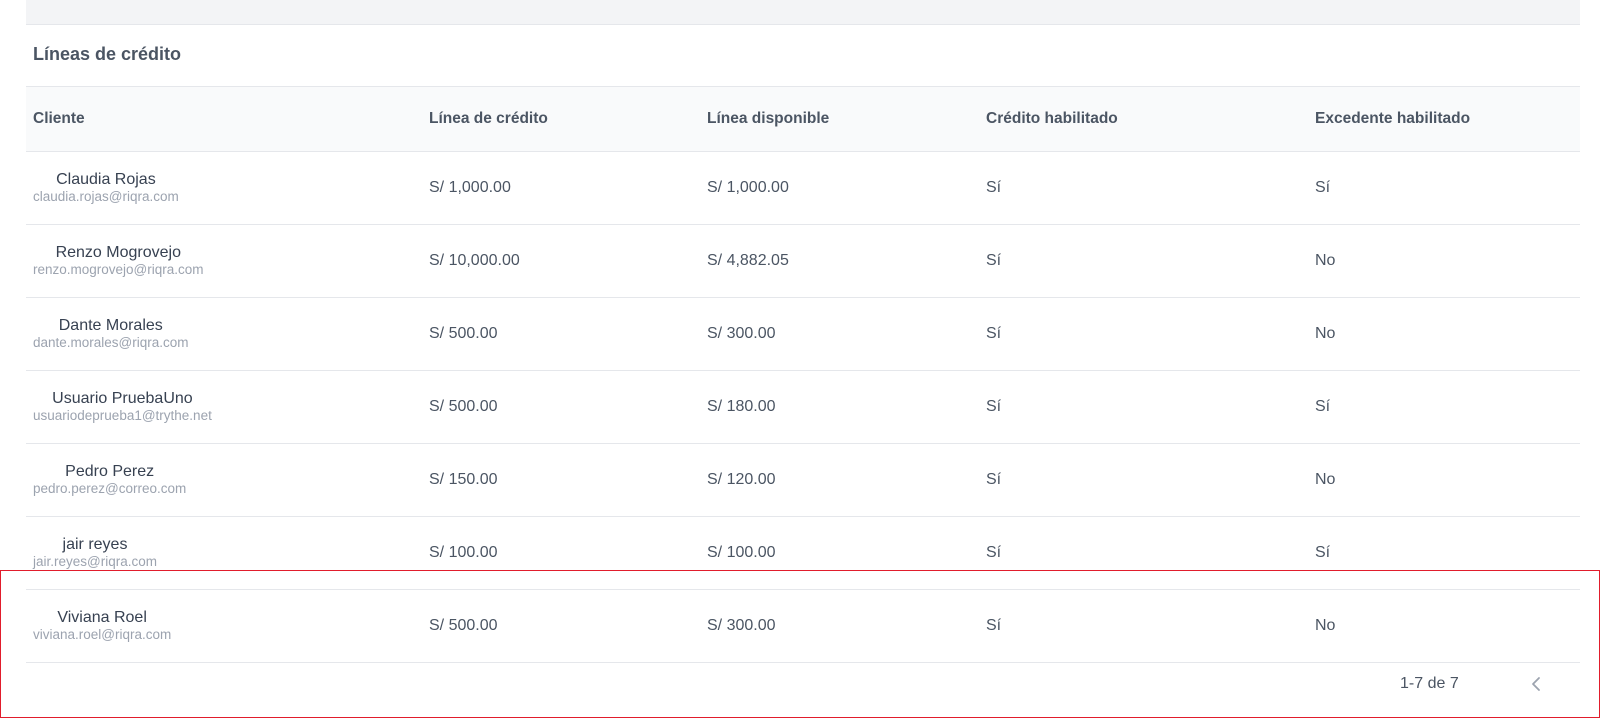 This screenshot has height=718, width=1600. What do you see at coordinates (95, 544) in the screenshot?
I see `client-name: jair reyes` at bounding box center [95, 544].